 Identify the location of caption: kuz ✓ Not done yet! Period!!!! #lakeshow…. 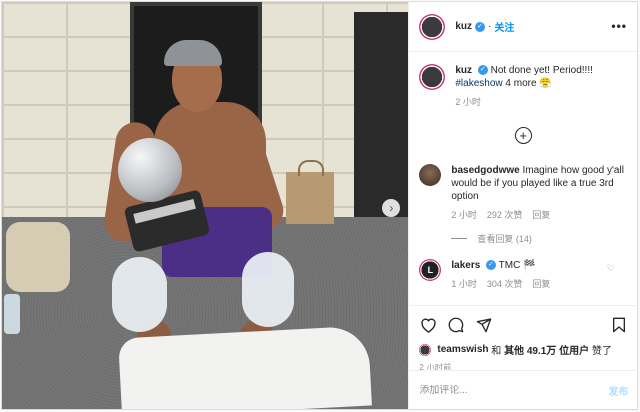
(523, 86).